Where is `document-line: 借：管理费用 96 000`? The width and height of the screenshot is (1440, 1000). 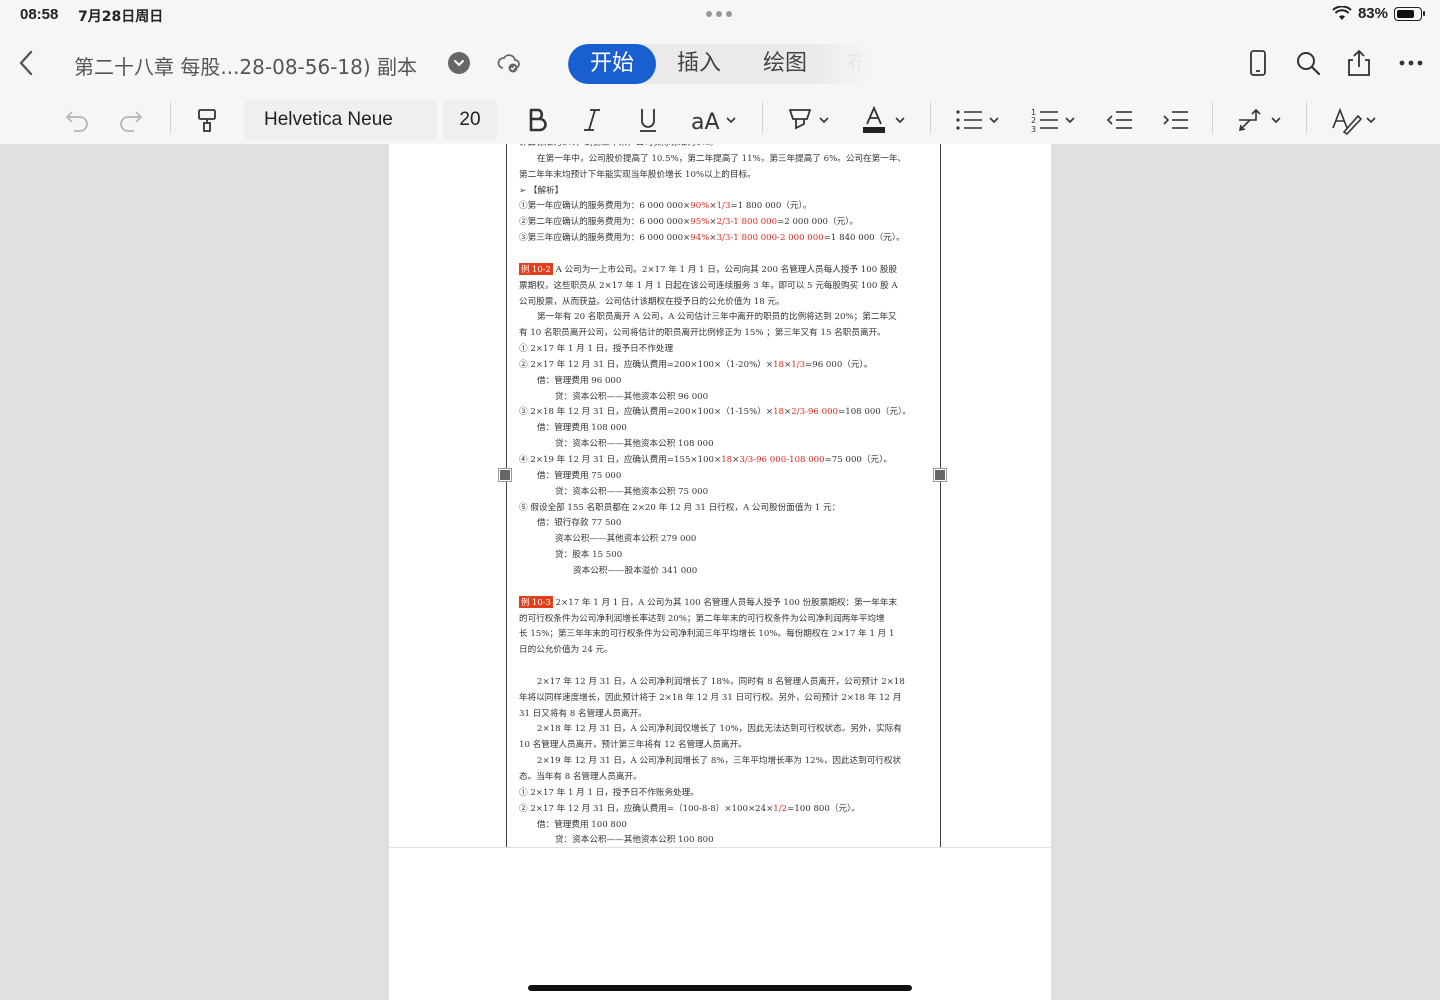 document-line: 借：管理费用 96 000 is located at coordinates (570, 380).